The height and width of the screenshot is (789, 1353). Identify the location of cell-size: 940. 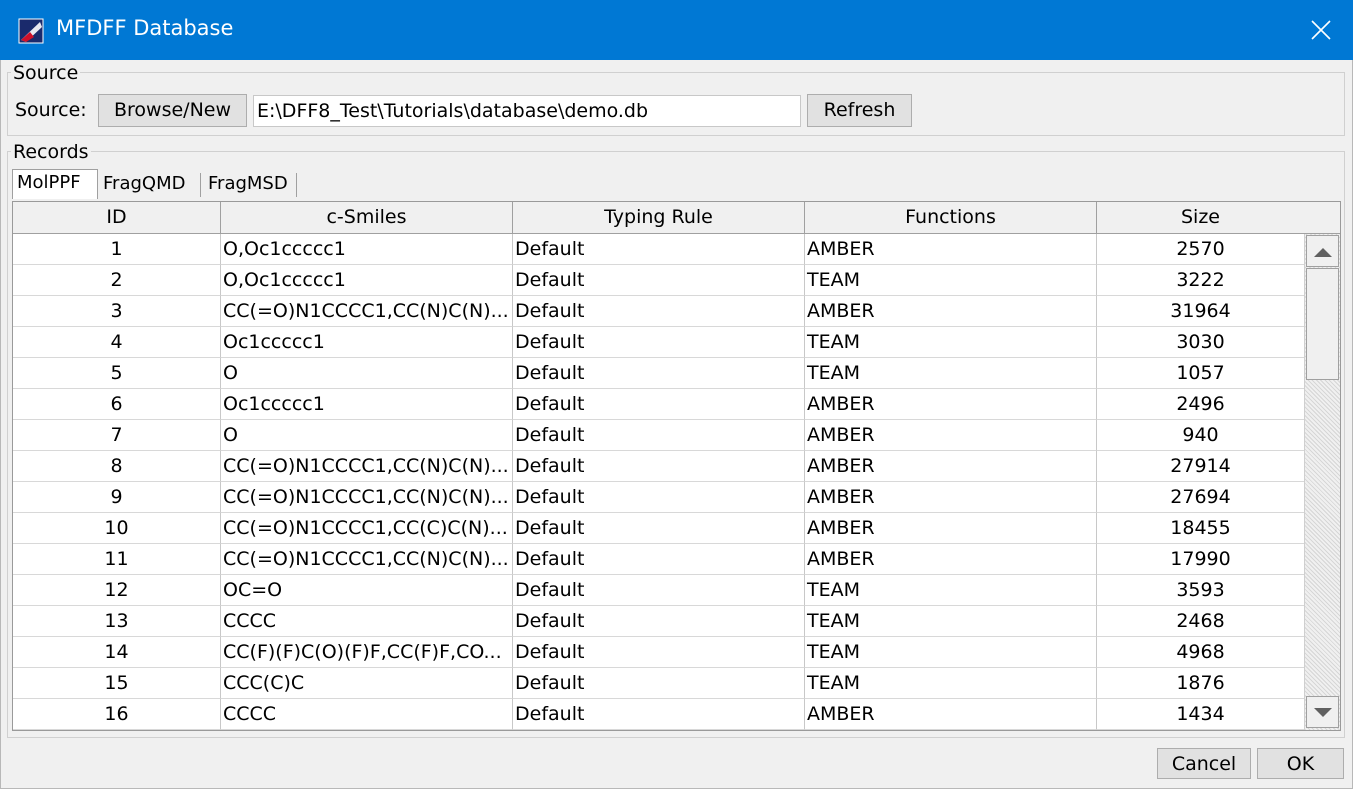
(1201, 435).